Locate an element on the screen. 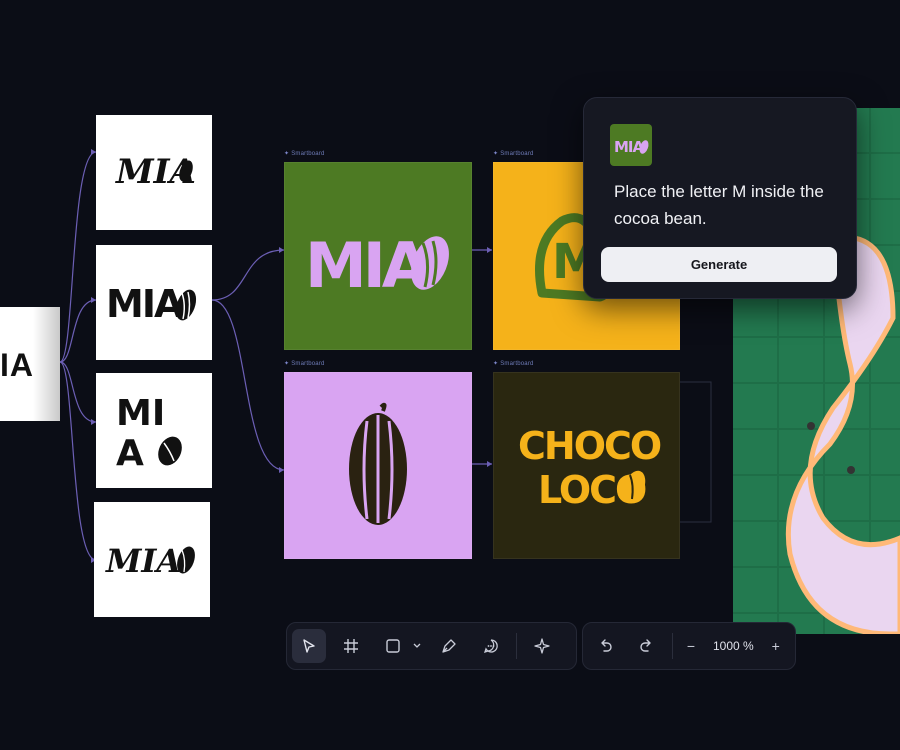 The width and height of the screenshot is (900, 750). ai-sparkle-tool-button is located at coordinates (542, 646).